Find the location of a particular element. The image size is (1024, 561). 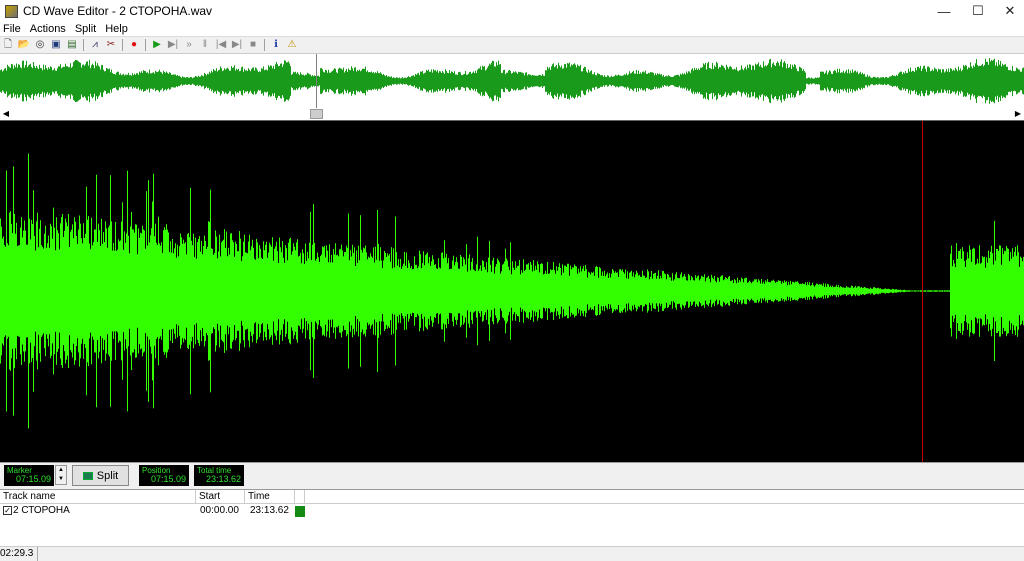

play-icon: ▶ is located at coordinates (157, 45).